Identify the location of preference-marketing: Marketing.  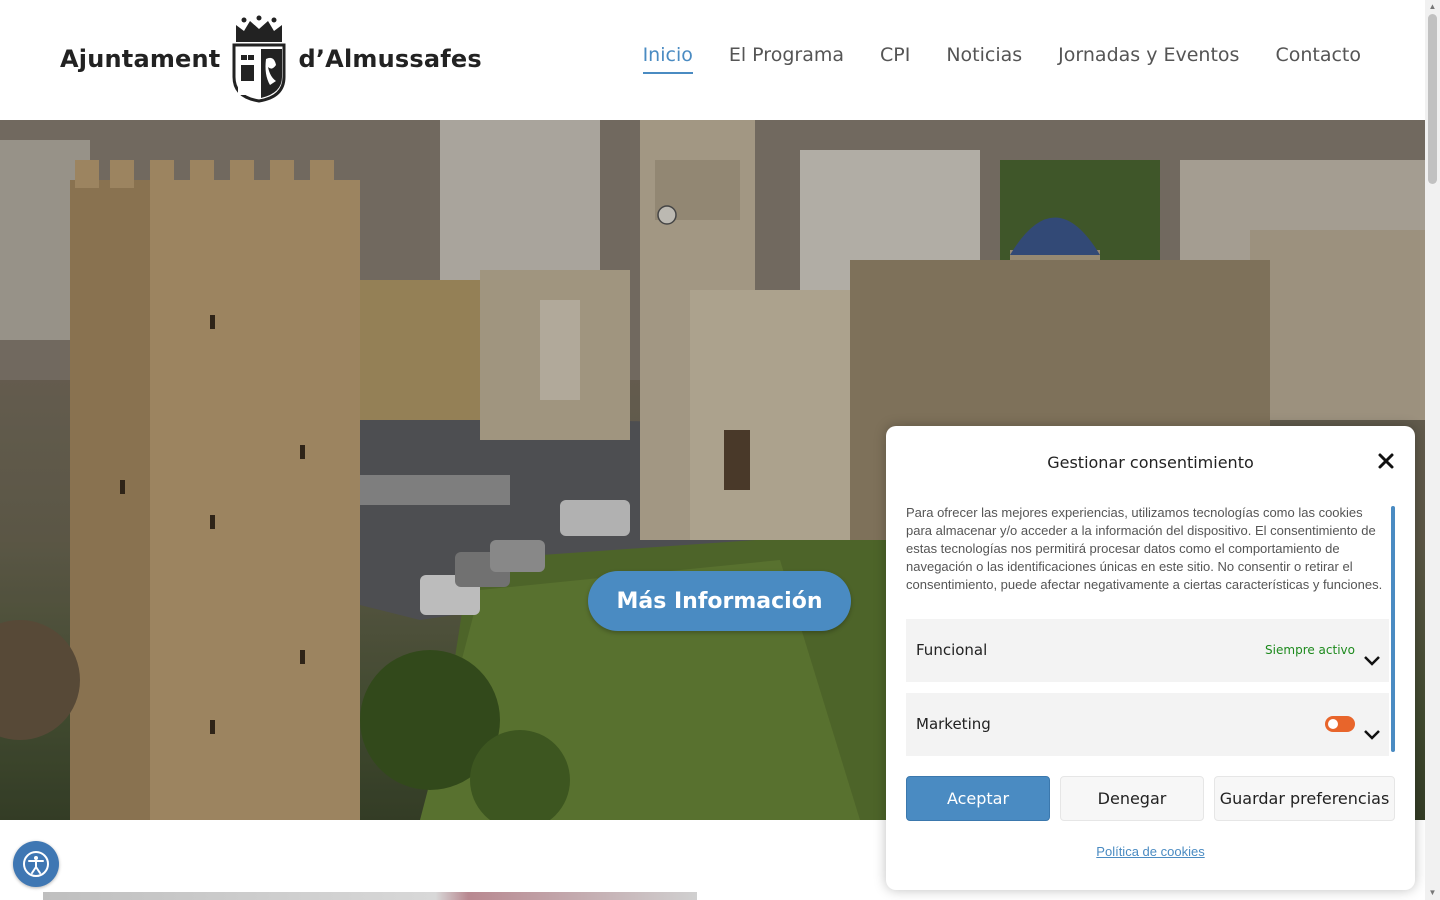
(1147, 724).